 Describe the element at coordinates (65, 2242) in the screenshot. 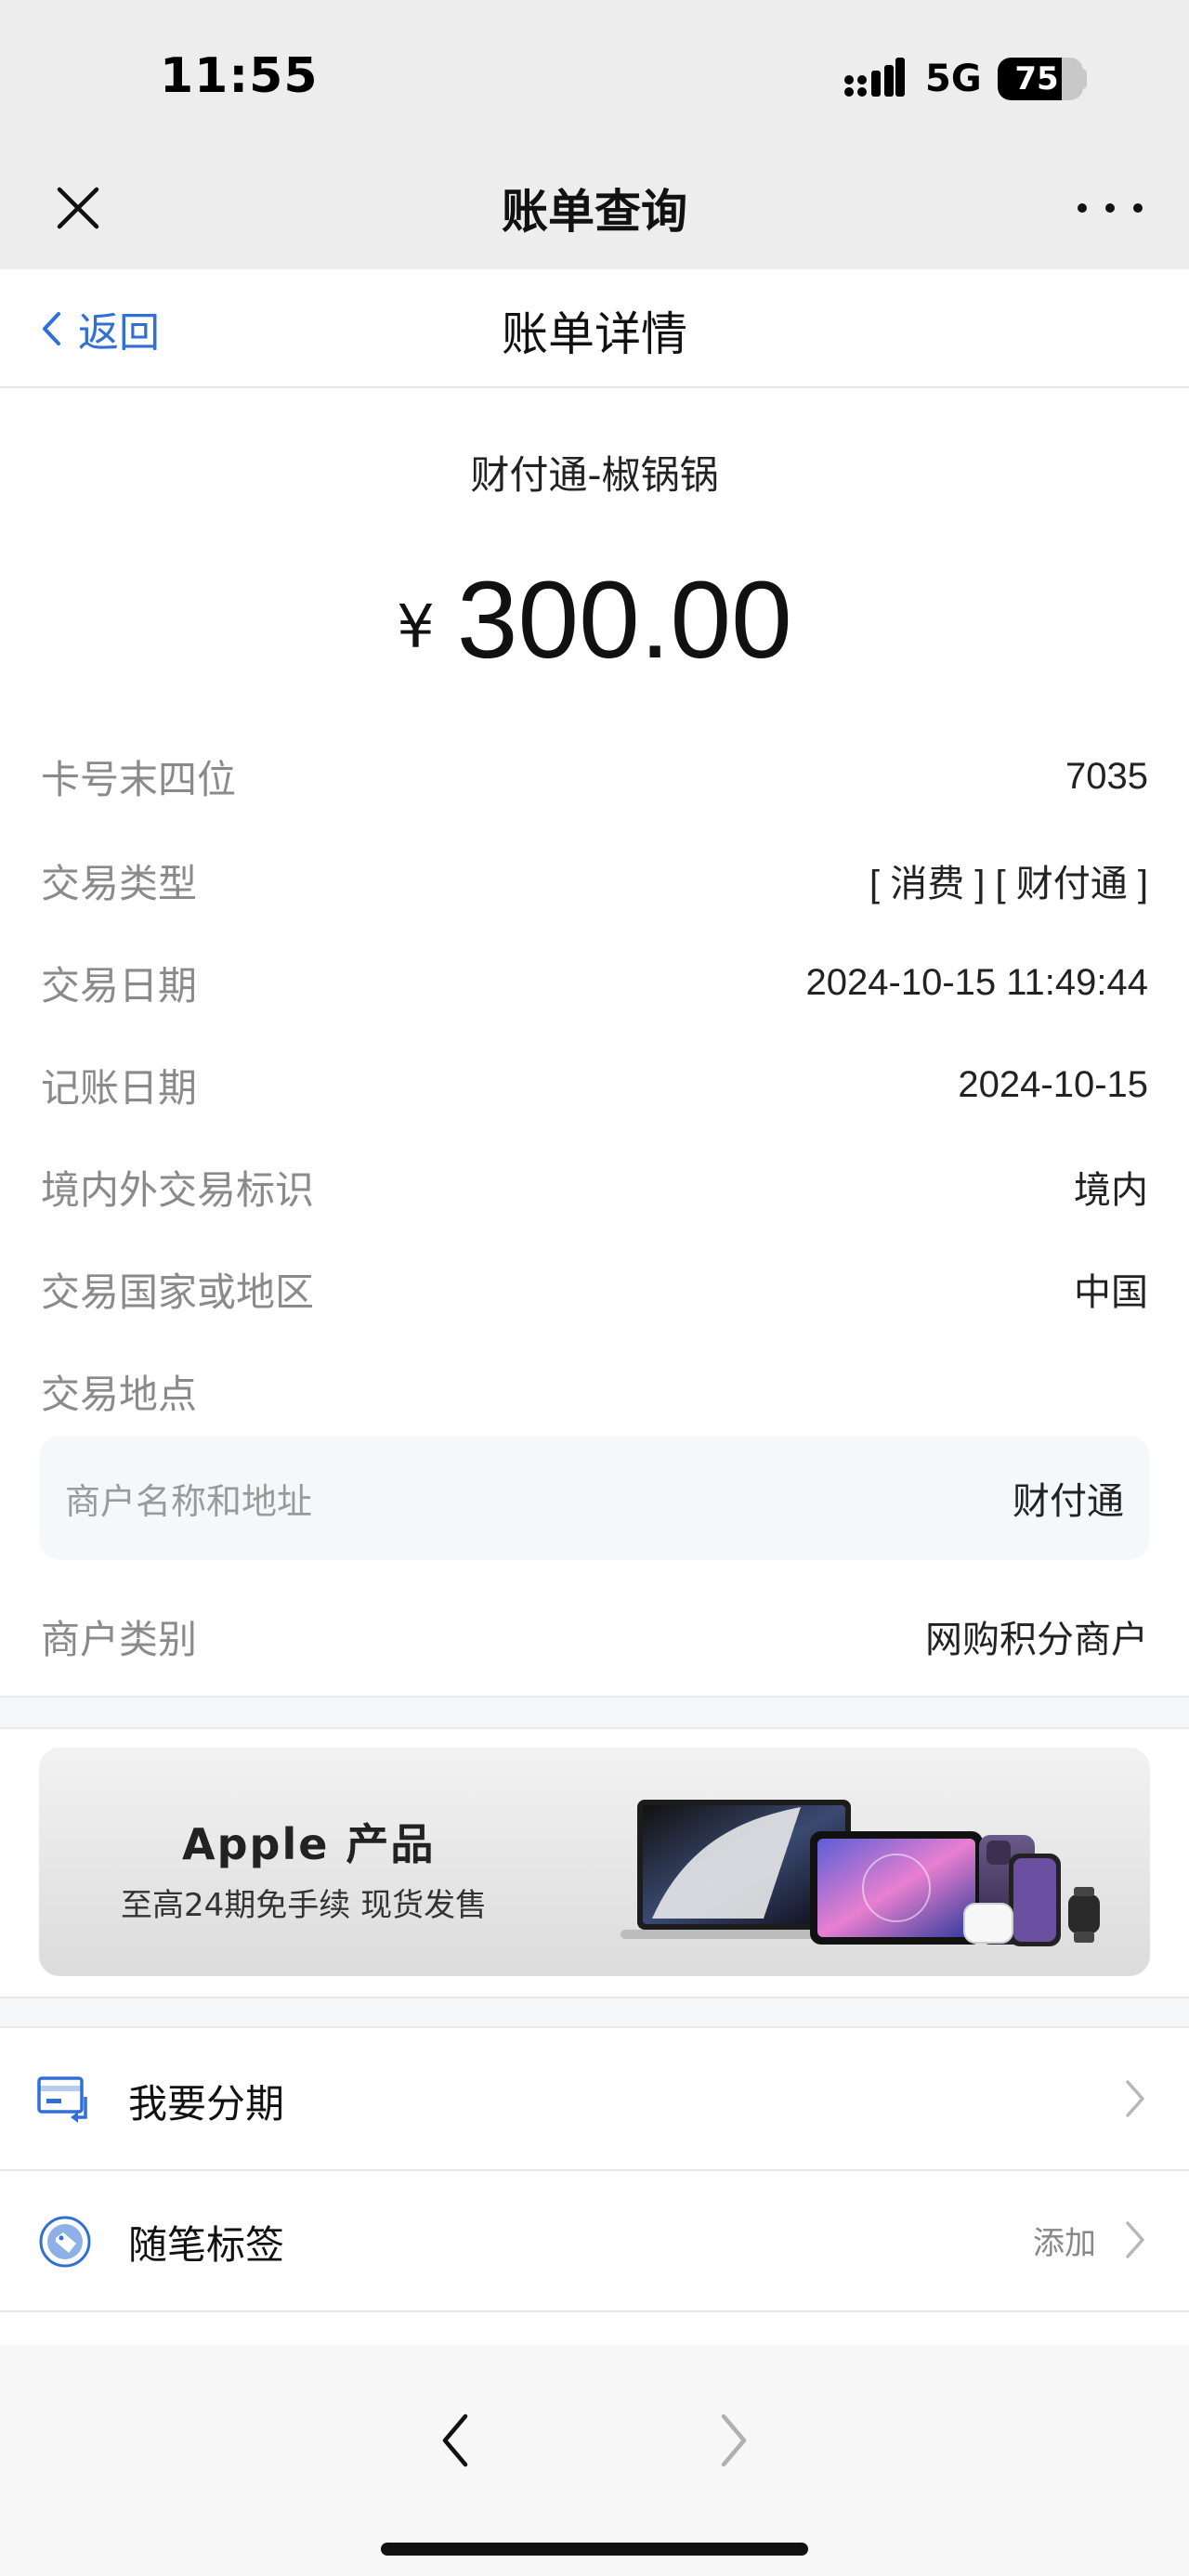

I see `tag-icon` at that location.